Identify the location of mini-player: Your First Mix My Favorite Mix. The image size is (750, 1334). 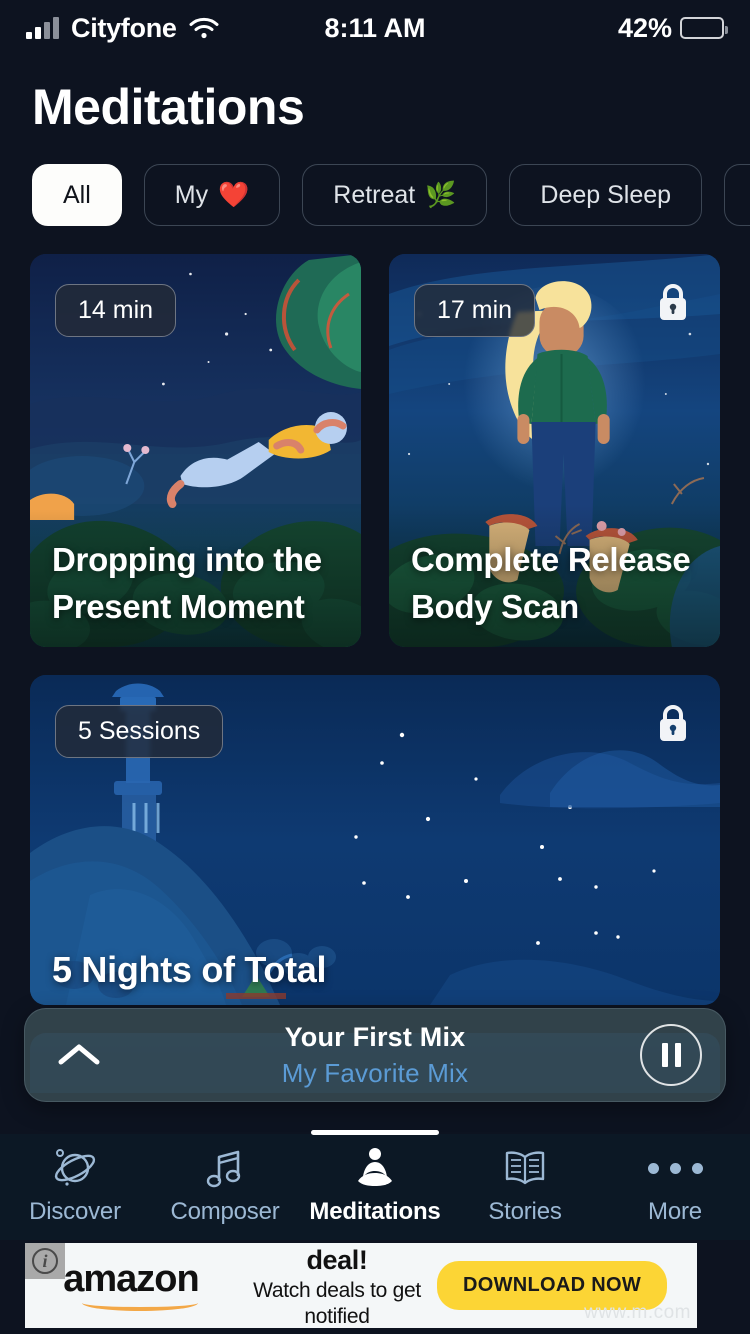
(375, 1055).